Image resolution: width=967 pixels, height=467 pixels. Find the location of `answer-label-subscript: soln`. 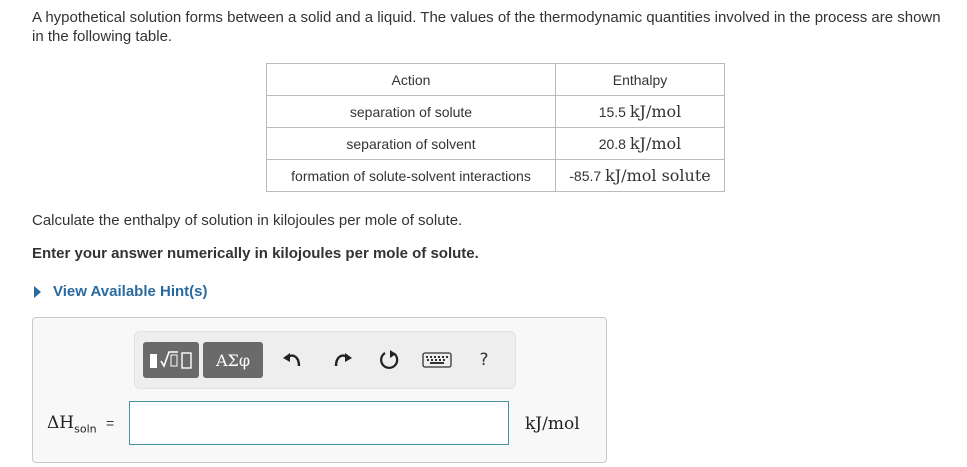

answer-label-subscript: soln is located at coordinates (85, 429).